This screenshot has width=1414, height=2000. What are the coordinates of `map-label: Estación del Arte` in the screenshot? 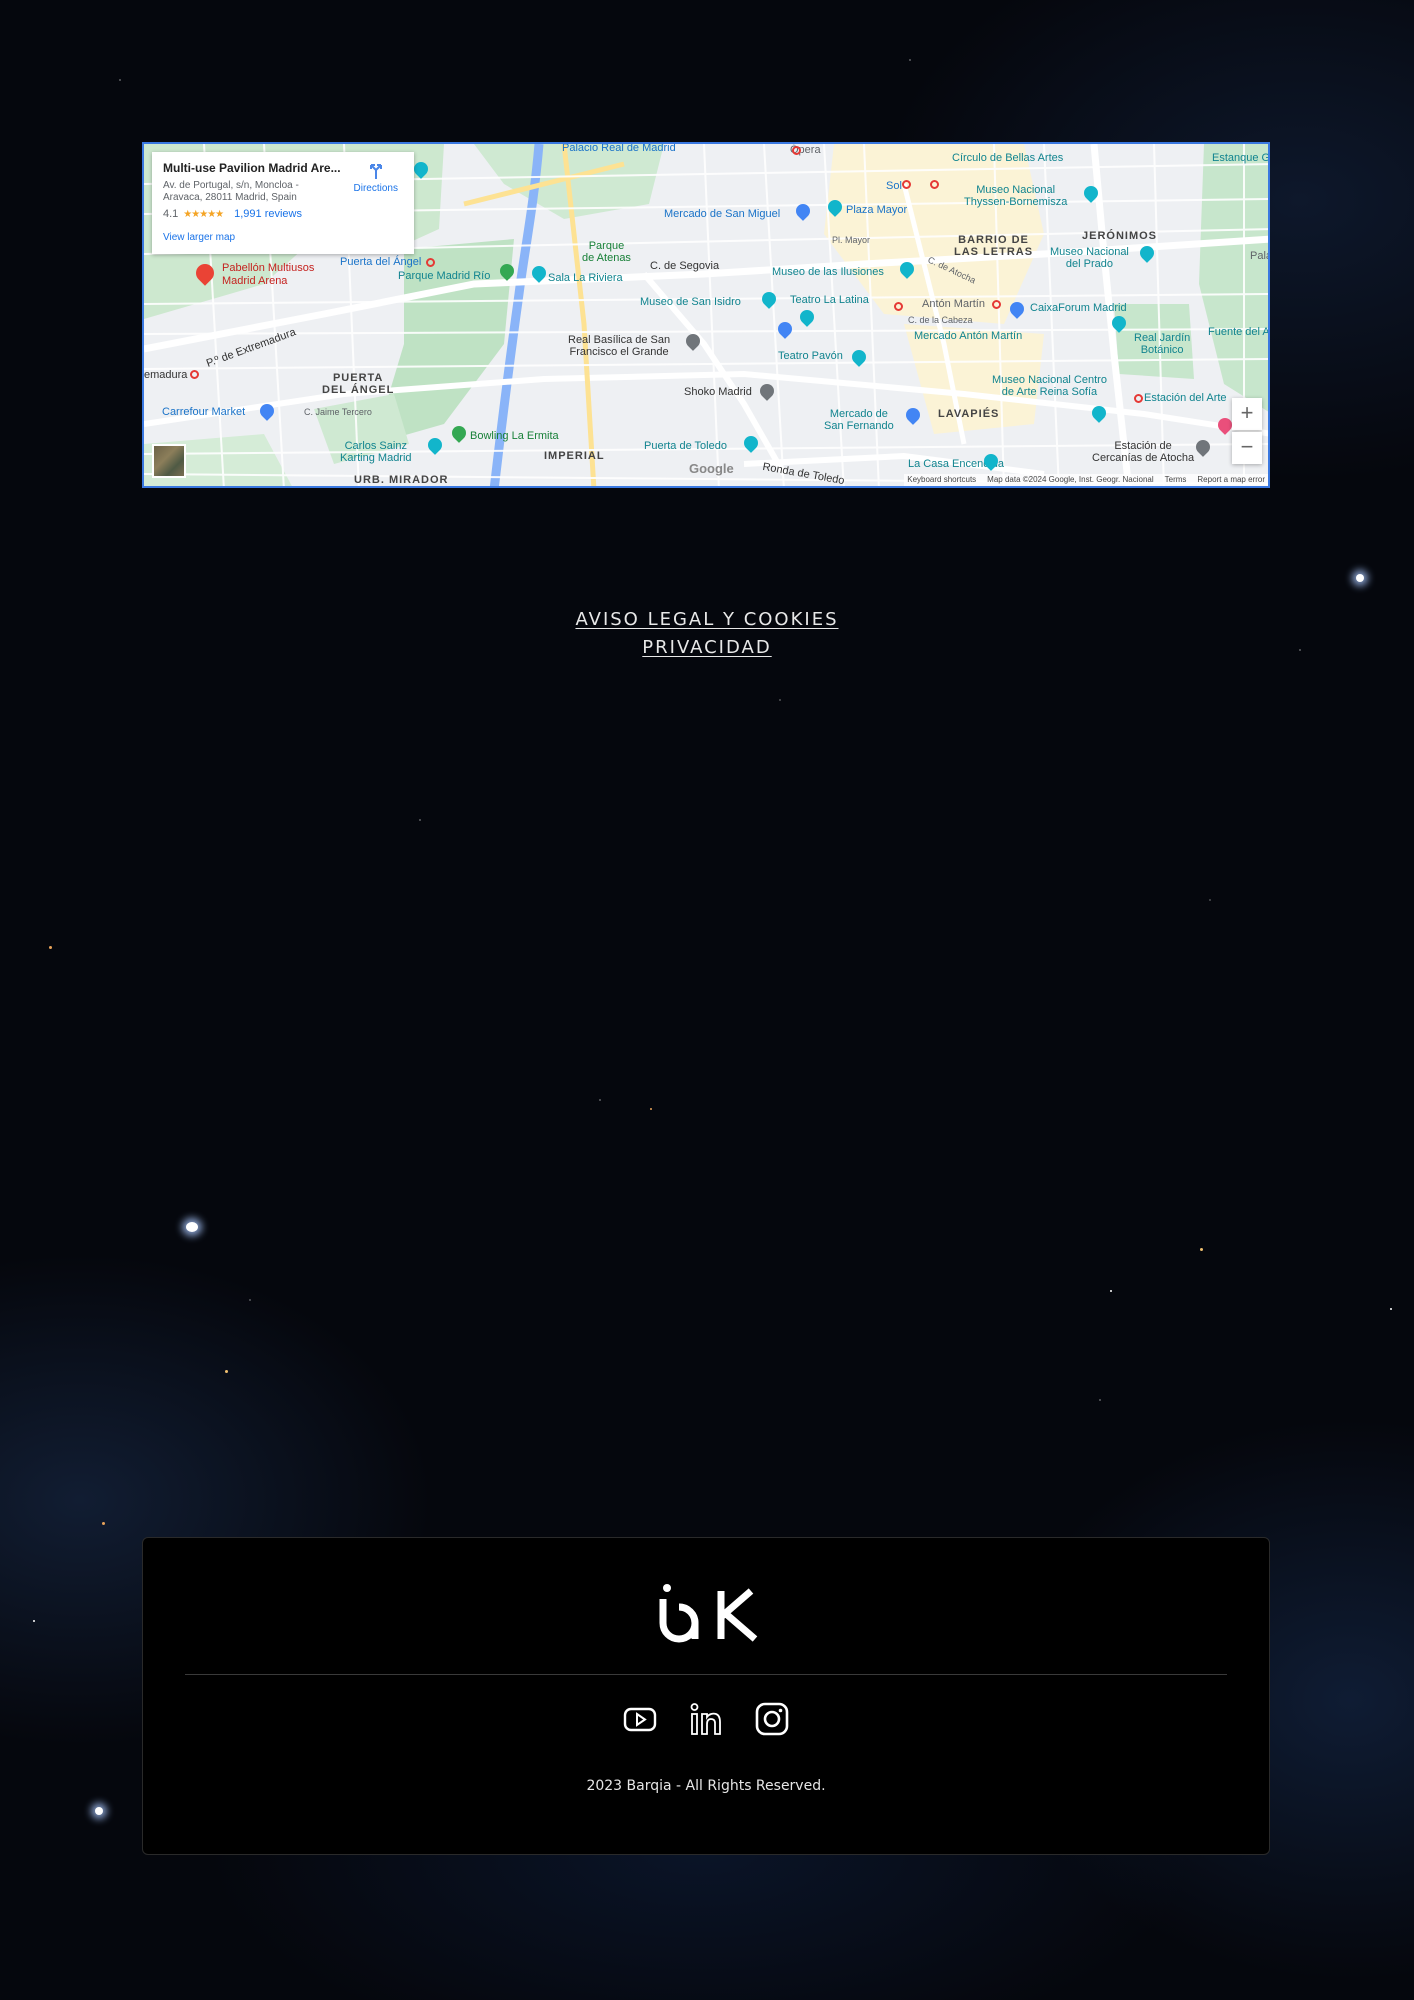 It's located at (1185, 398).